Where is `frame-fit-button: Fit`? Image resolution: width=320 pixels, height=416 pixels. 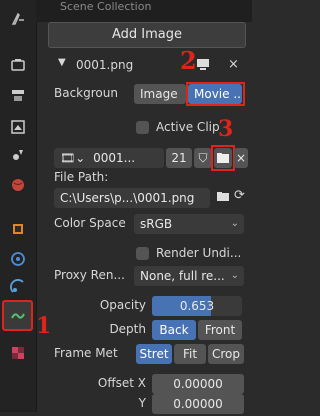
frame-fit-button: Fit is located at coordinates (190, 354).